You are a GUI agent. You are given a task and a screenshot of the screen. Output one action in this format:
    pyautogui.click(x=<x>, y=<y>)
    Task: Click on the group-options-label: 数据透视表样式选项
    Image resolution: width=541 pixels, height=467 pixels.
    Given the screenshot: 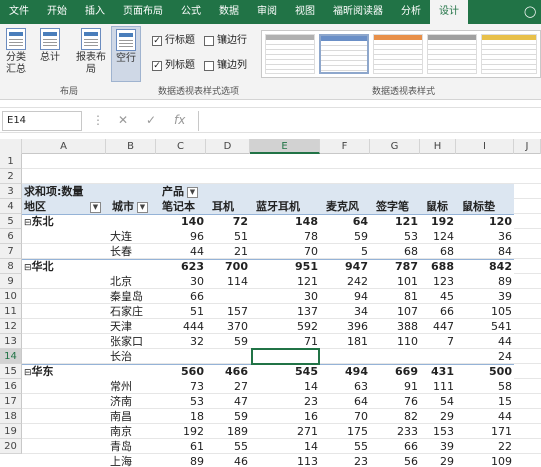 What is the action you would take?
    pyautogui.click(x=199, y=92)
    